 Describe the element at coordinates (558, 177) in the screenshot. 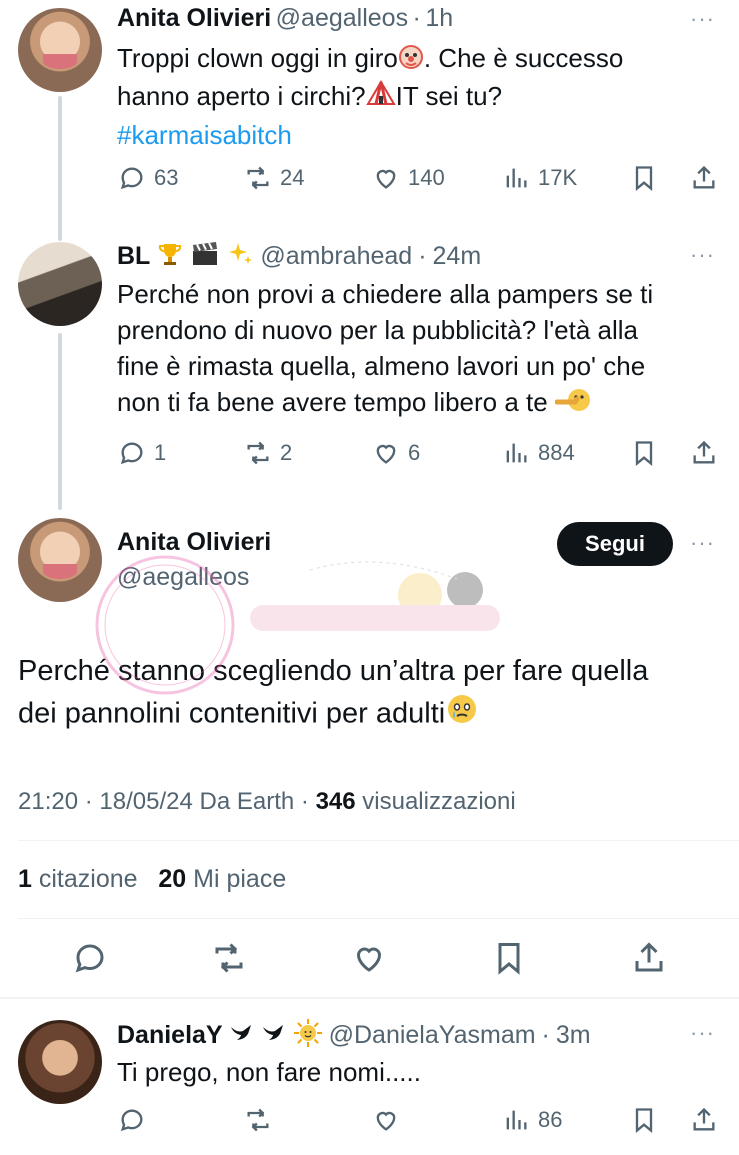

I see `views-count: 17K` at that location.